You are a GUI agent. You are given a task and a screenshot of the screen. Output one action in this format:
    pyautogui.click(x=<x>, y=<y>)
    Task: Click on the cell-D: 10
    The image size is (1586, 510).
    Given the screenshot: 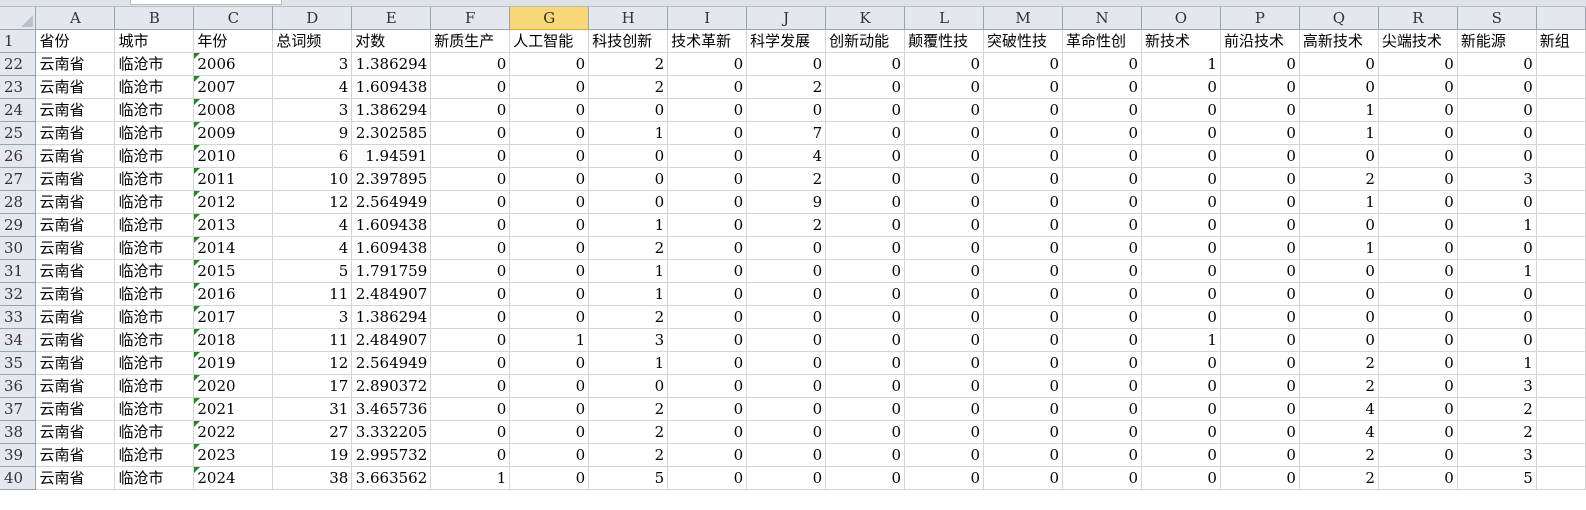 What is the action you would take?
    pyautogui.click(x=312, y=179)
    